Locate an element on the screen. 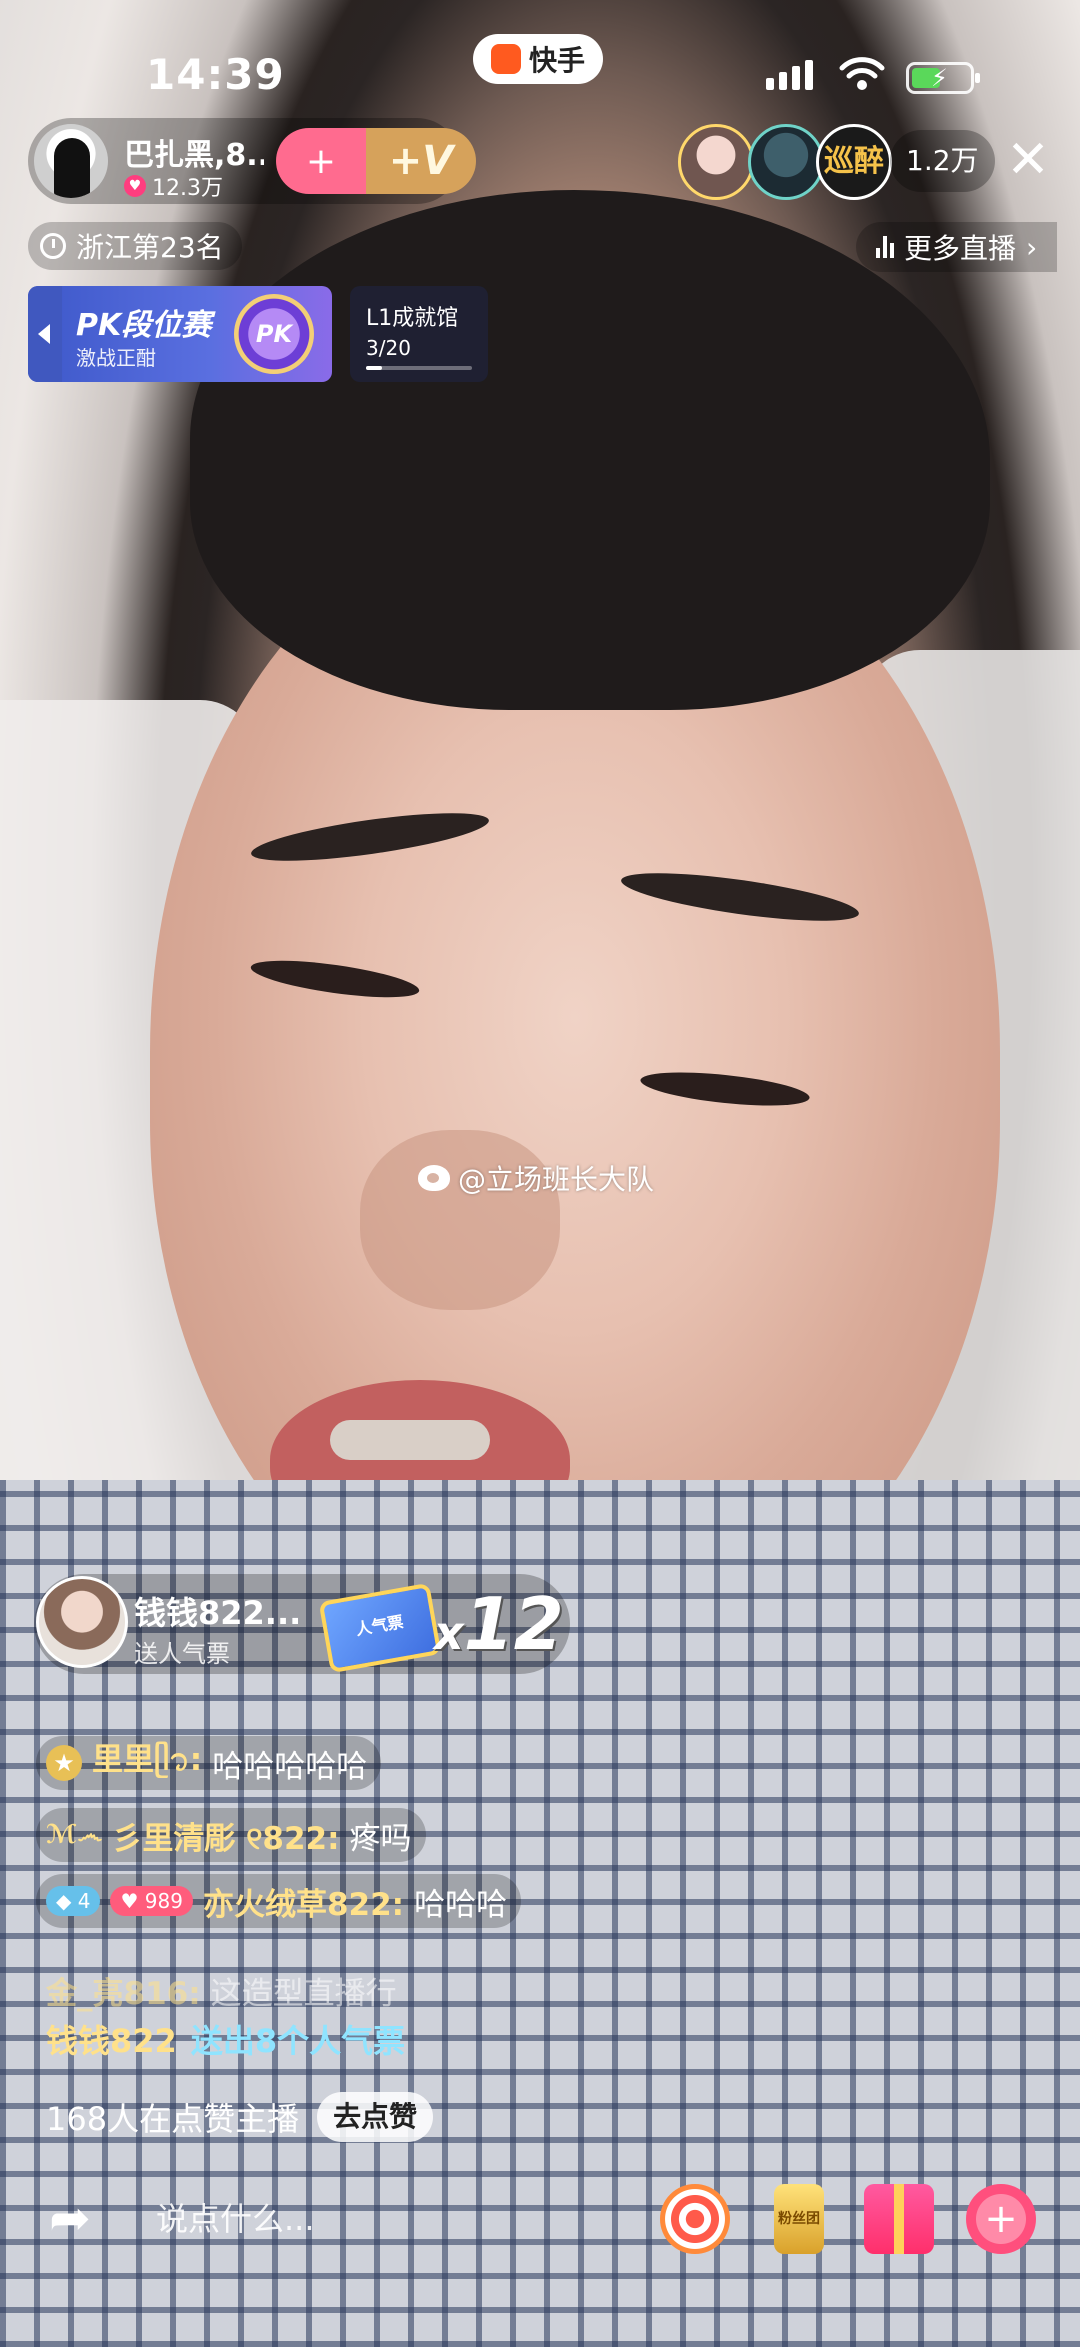 This screenshot has width=1080, height=2347. target-task-icon is located at coordinates (695, 2219).